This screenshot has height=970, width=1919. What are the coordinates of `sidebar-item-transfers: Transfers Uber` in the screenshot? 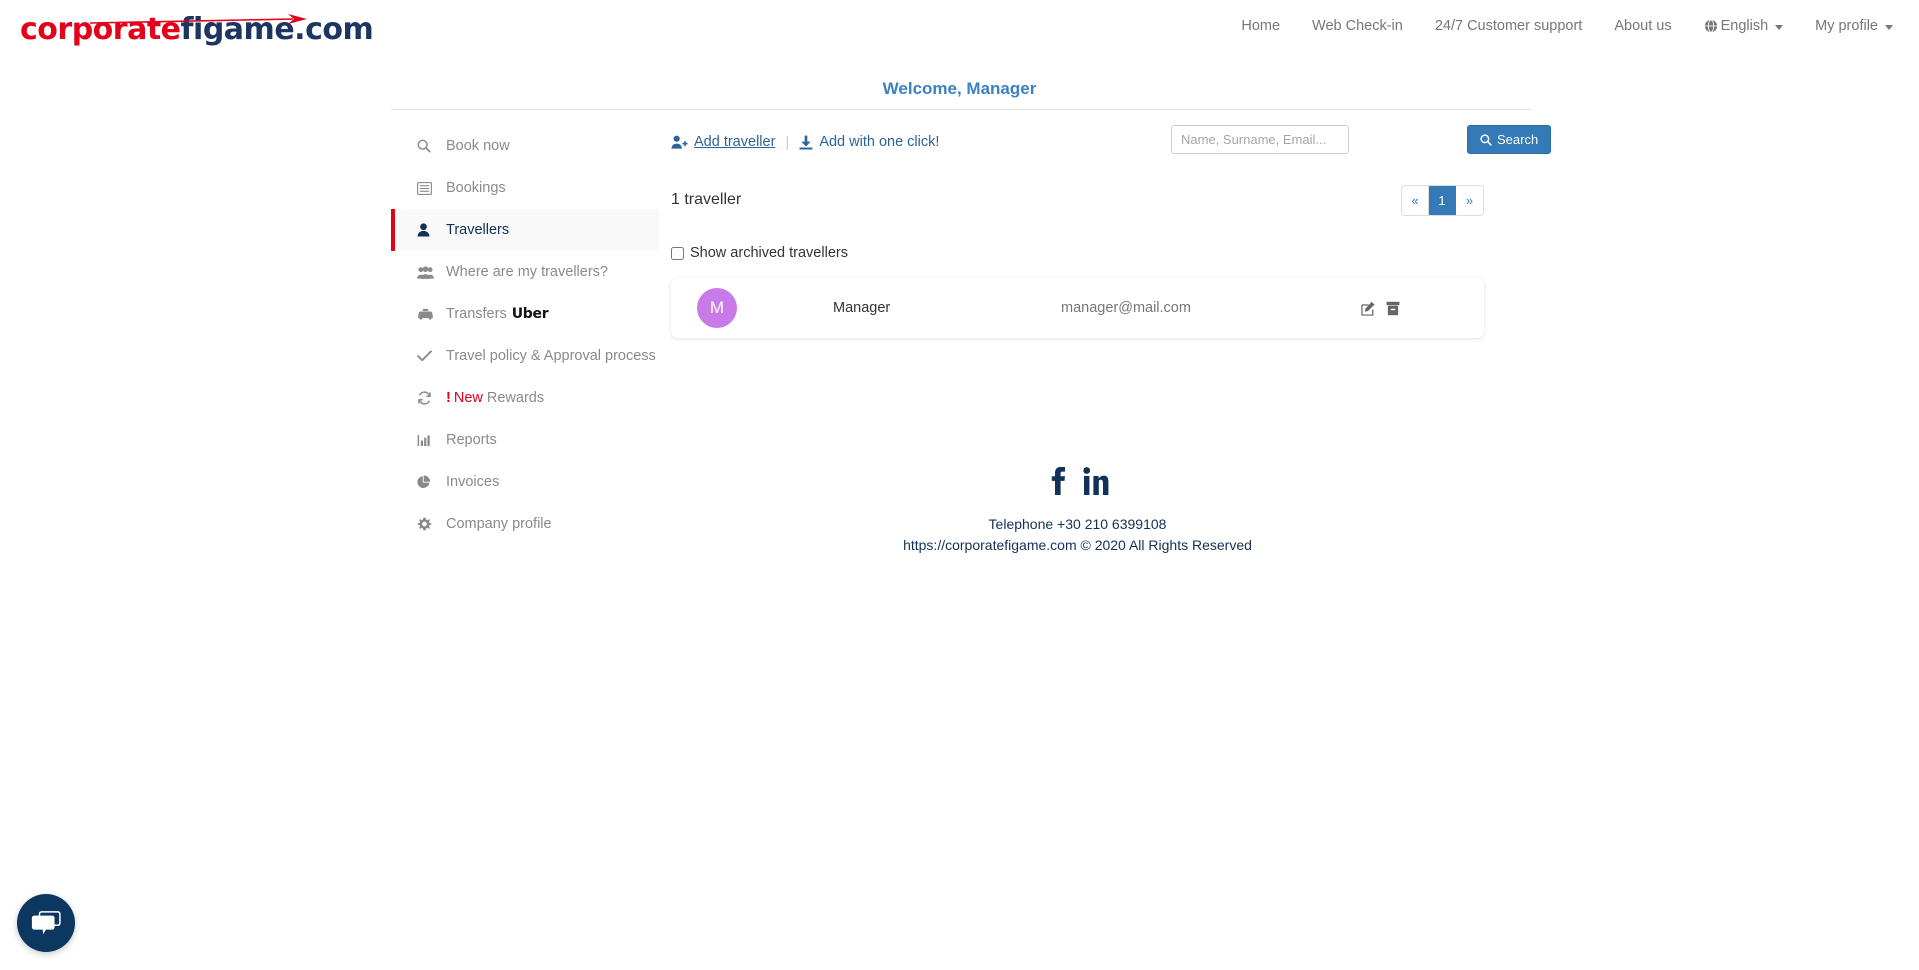 It's located at (525, 314).